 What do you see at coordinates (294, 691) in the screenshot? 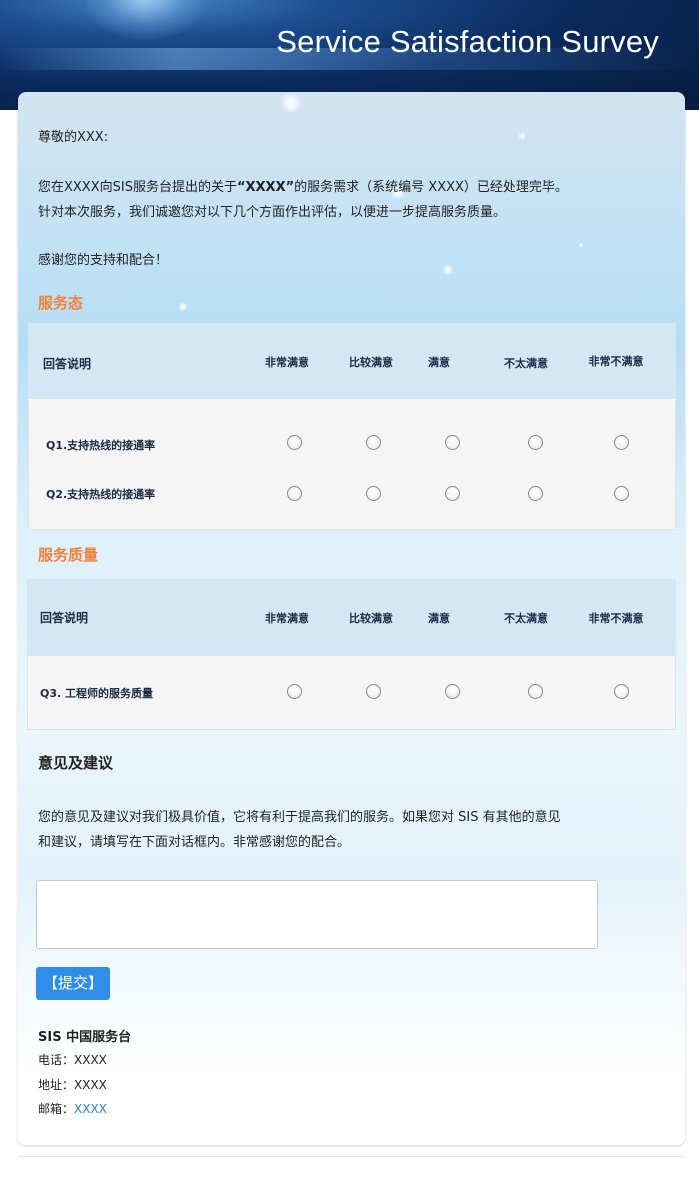
I see `q3-radio-very-satisfied` at bounding box center [294, 691].